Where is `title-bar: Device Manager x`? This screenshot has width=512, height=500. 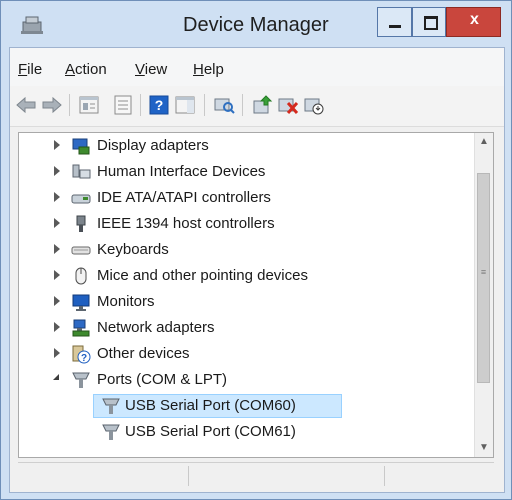 title-bar: Device Manager x is located at coordinates (256, 24).